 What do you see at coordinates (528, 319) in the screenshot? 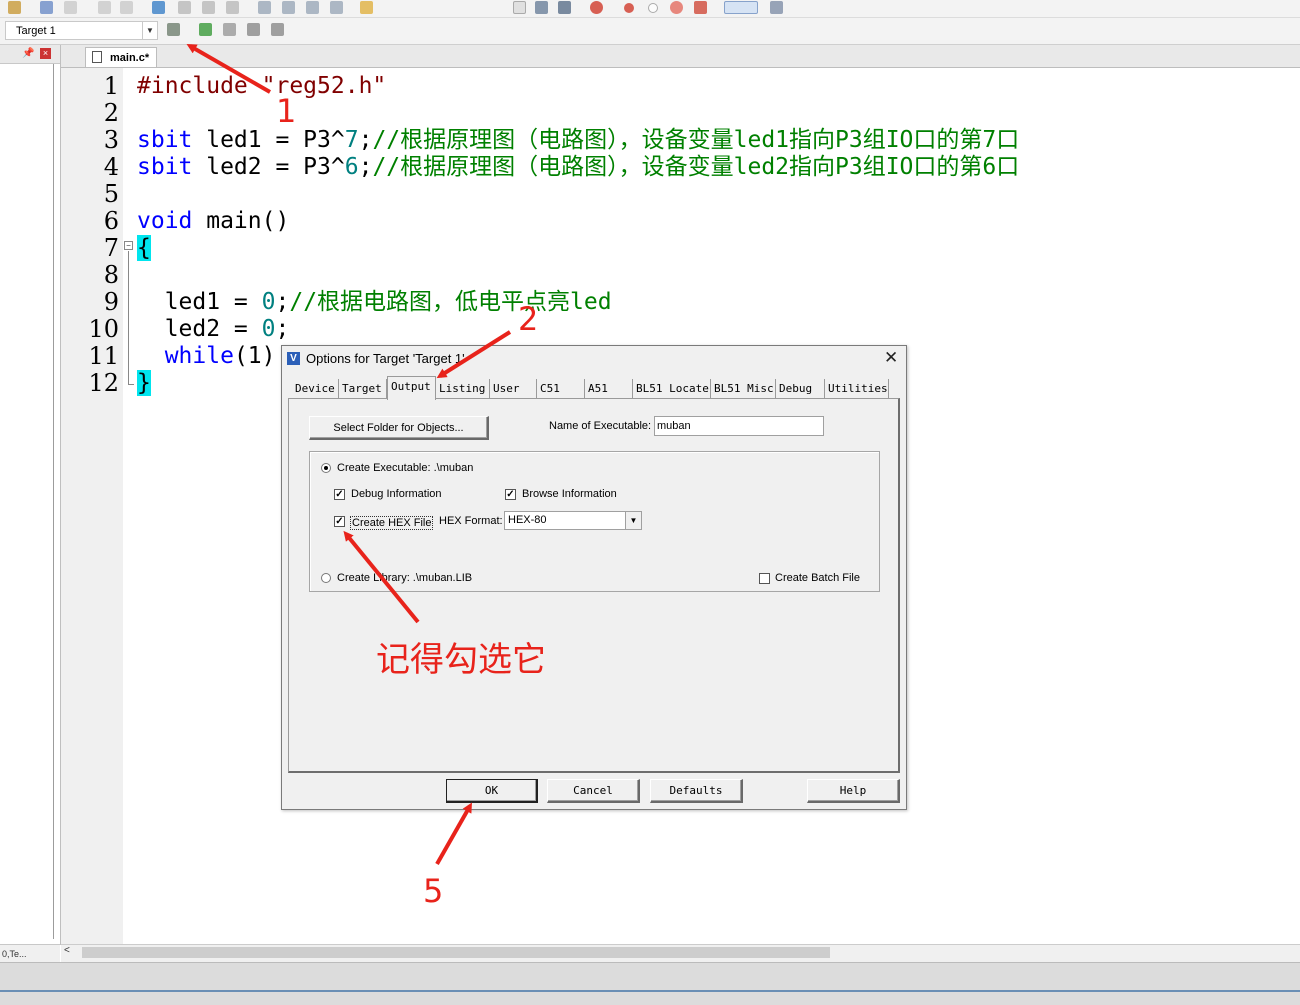
I see `annotation-number-2: 2` at bounding box center [528, 319].